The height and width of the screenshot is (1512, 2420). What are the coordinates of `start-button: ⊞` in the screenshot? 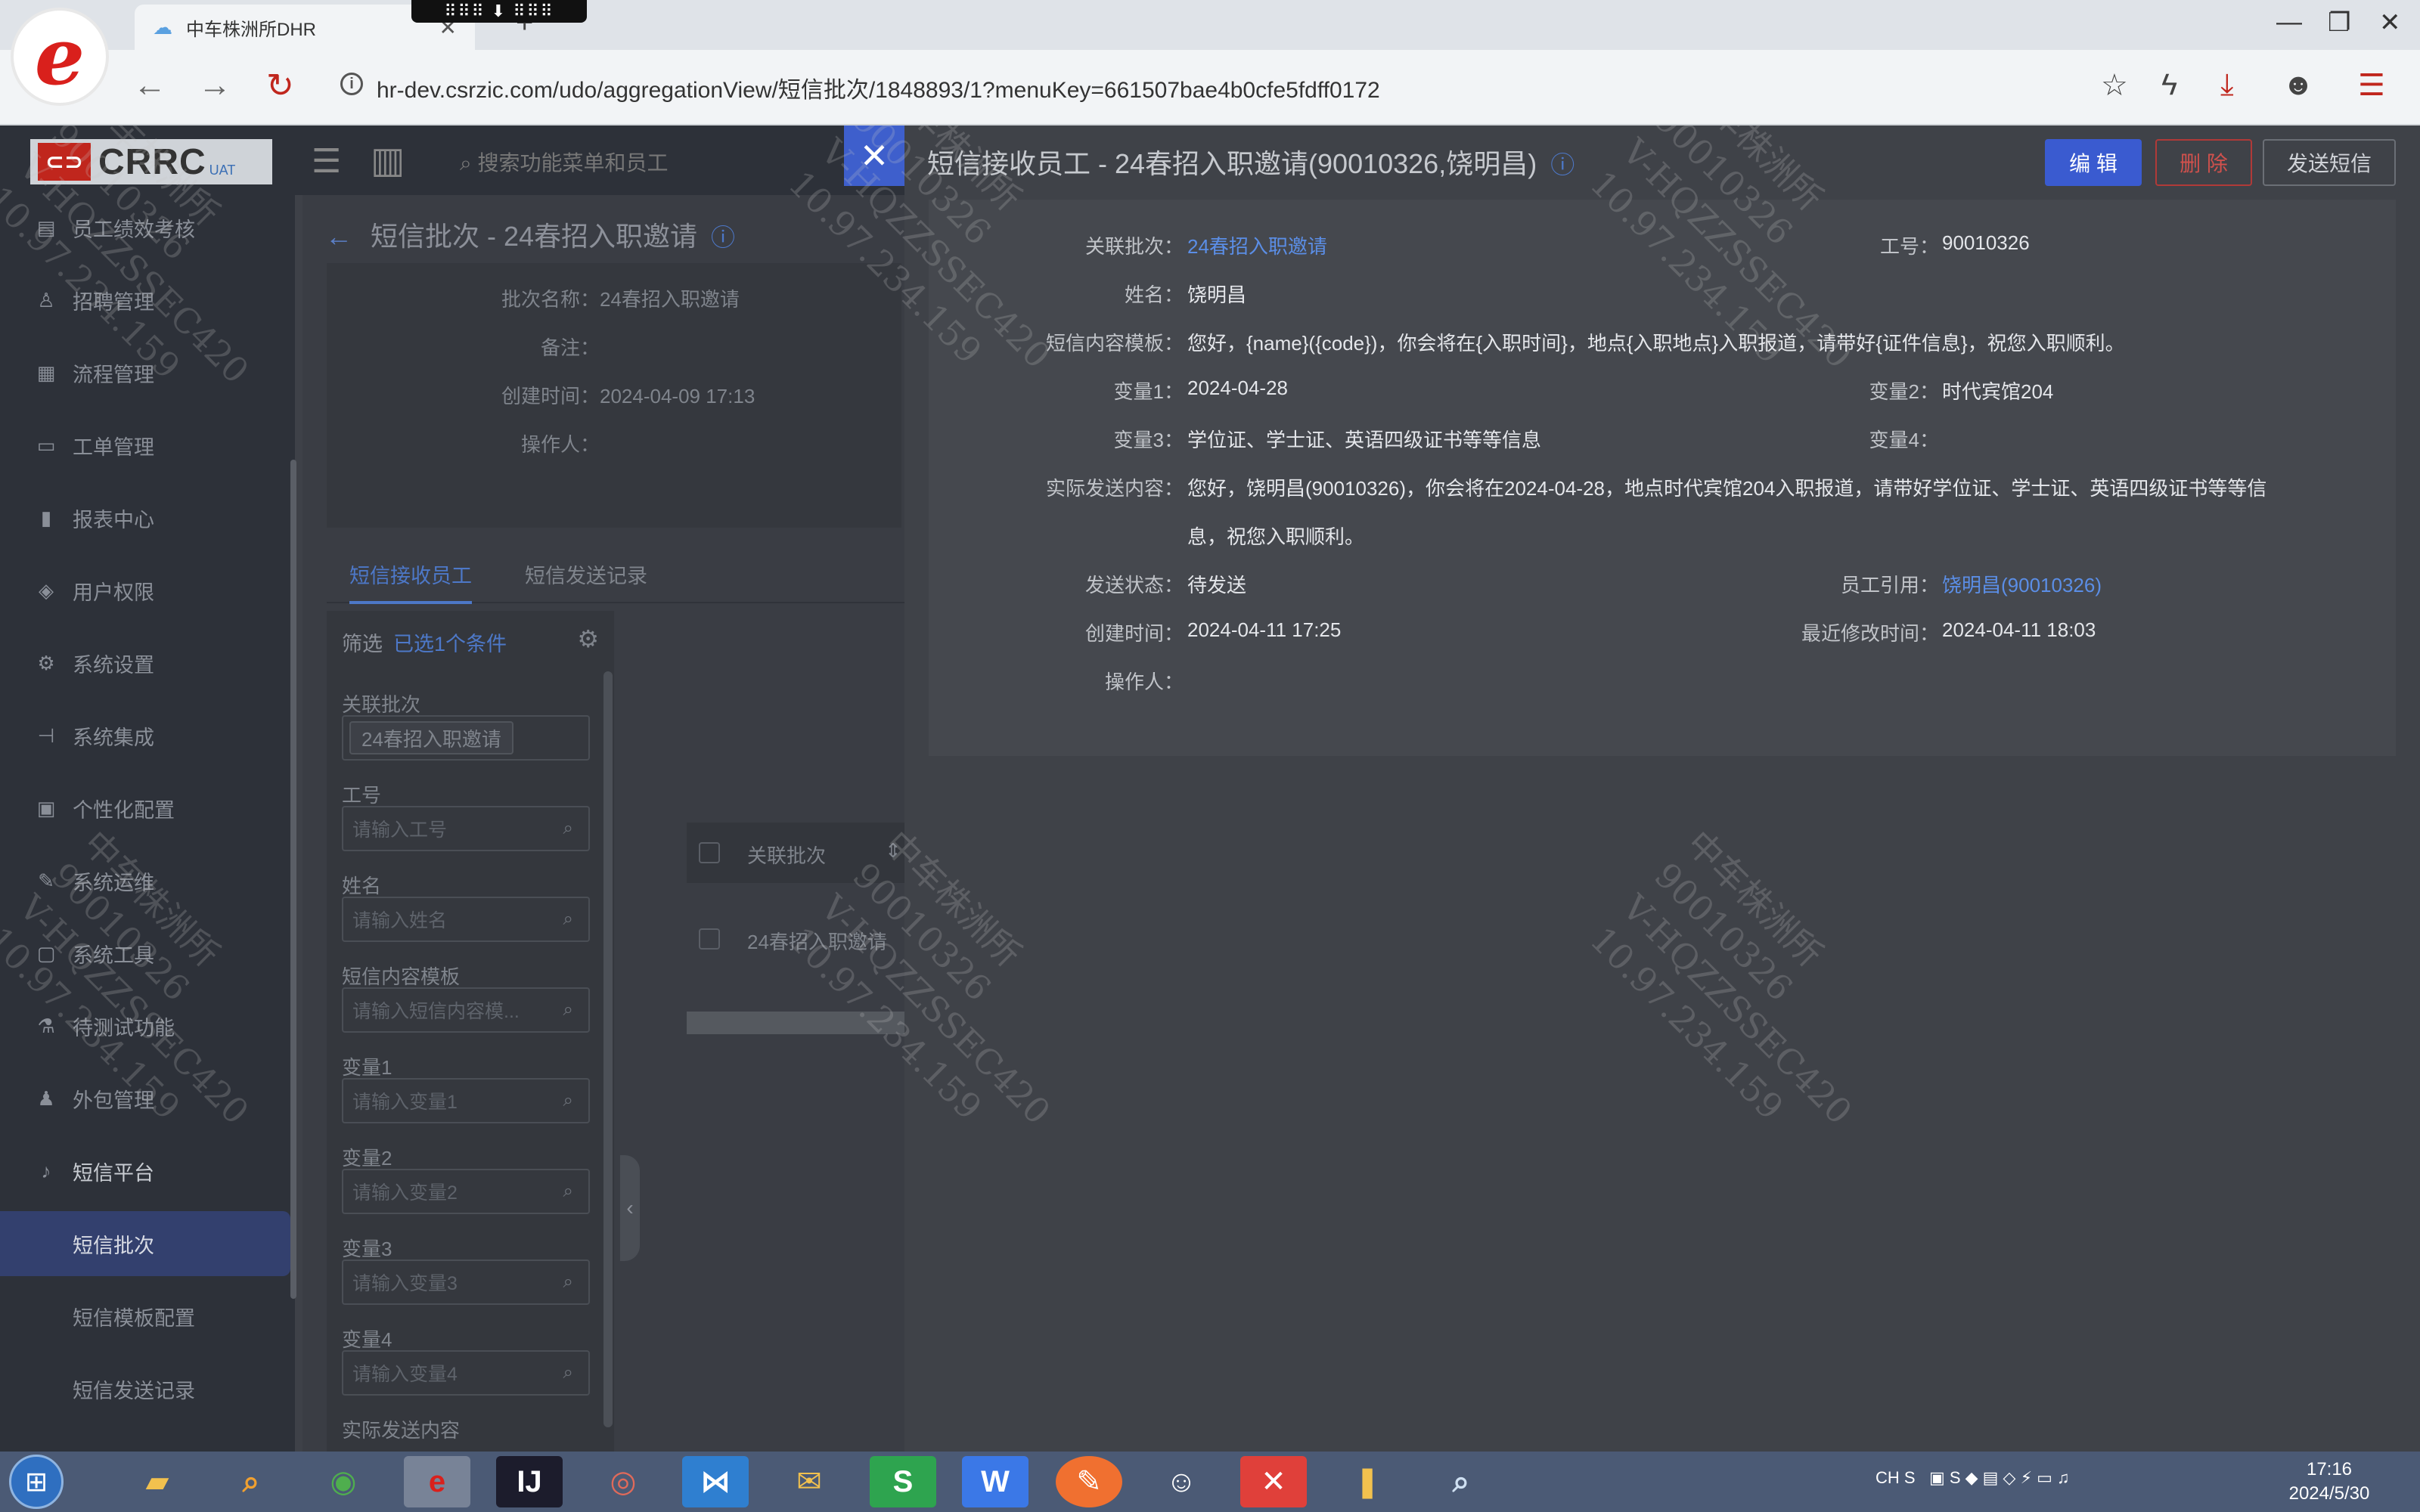 It's located at (36, 1482).